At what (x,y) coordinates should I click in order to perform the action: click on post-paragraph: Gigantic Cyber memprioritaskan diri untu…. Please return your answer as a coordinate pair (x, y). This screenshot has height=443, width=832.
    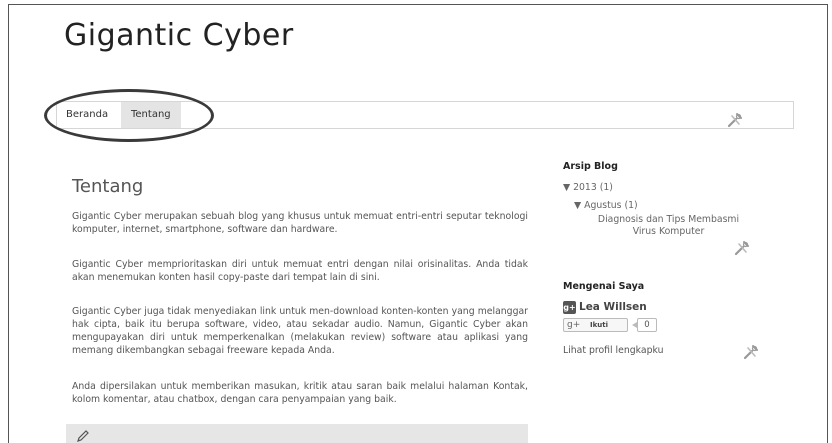
    Looking at the image, I should click on (300, 271).